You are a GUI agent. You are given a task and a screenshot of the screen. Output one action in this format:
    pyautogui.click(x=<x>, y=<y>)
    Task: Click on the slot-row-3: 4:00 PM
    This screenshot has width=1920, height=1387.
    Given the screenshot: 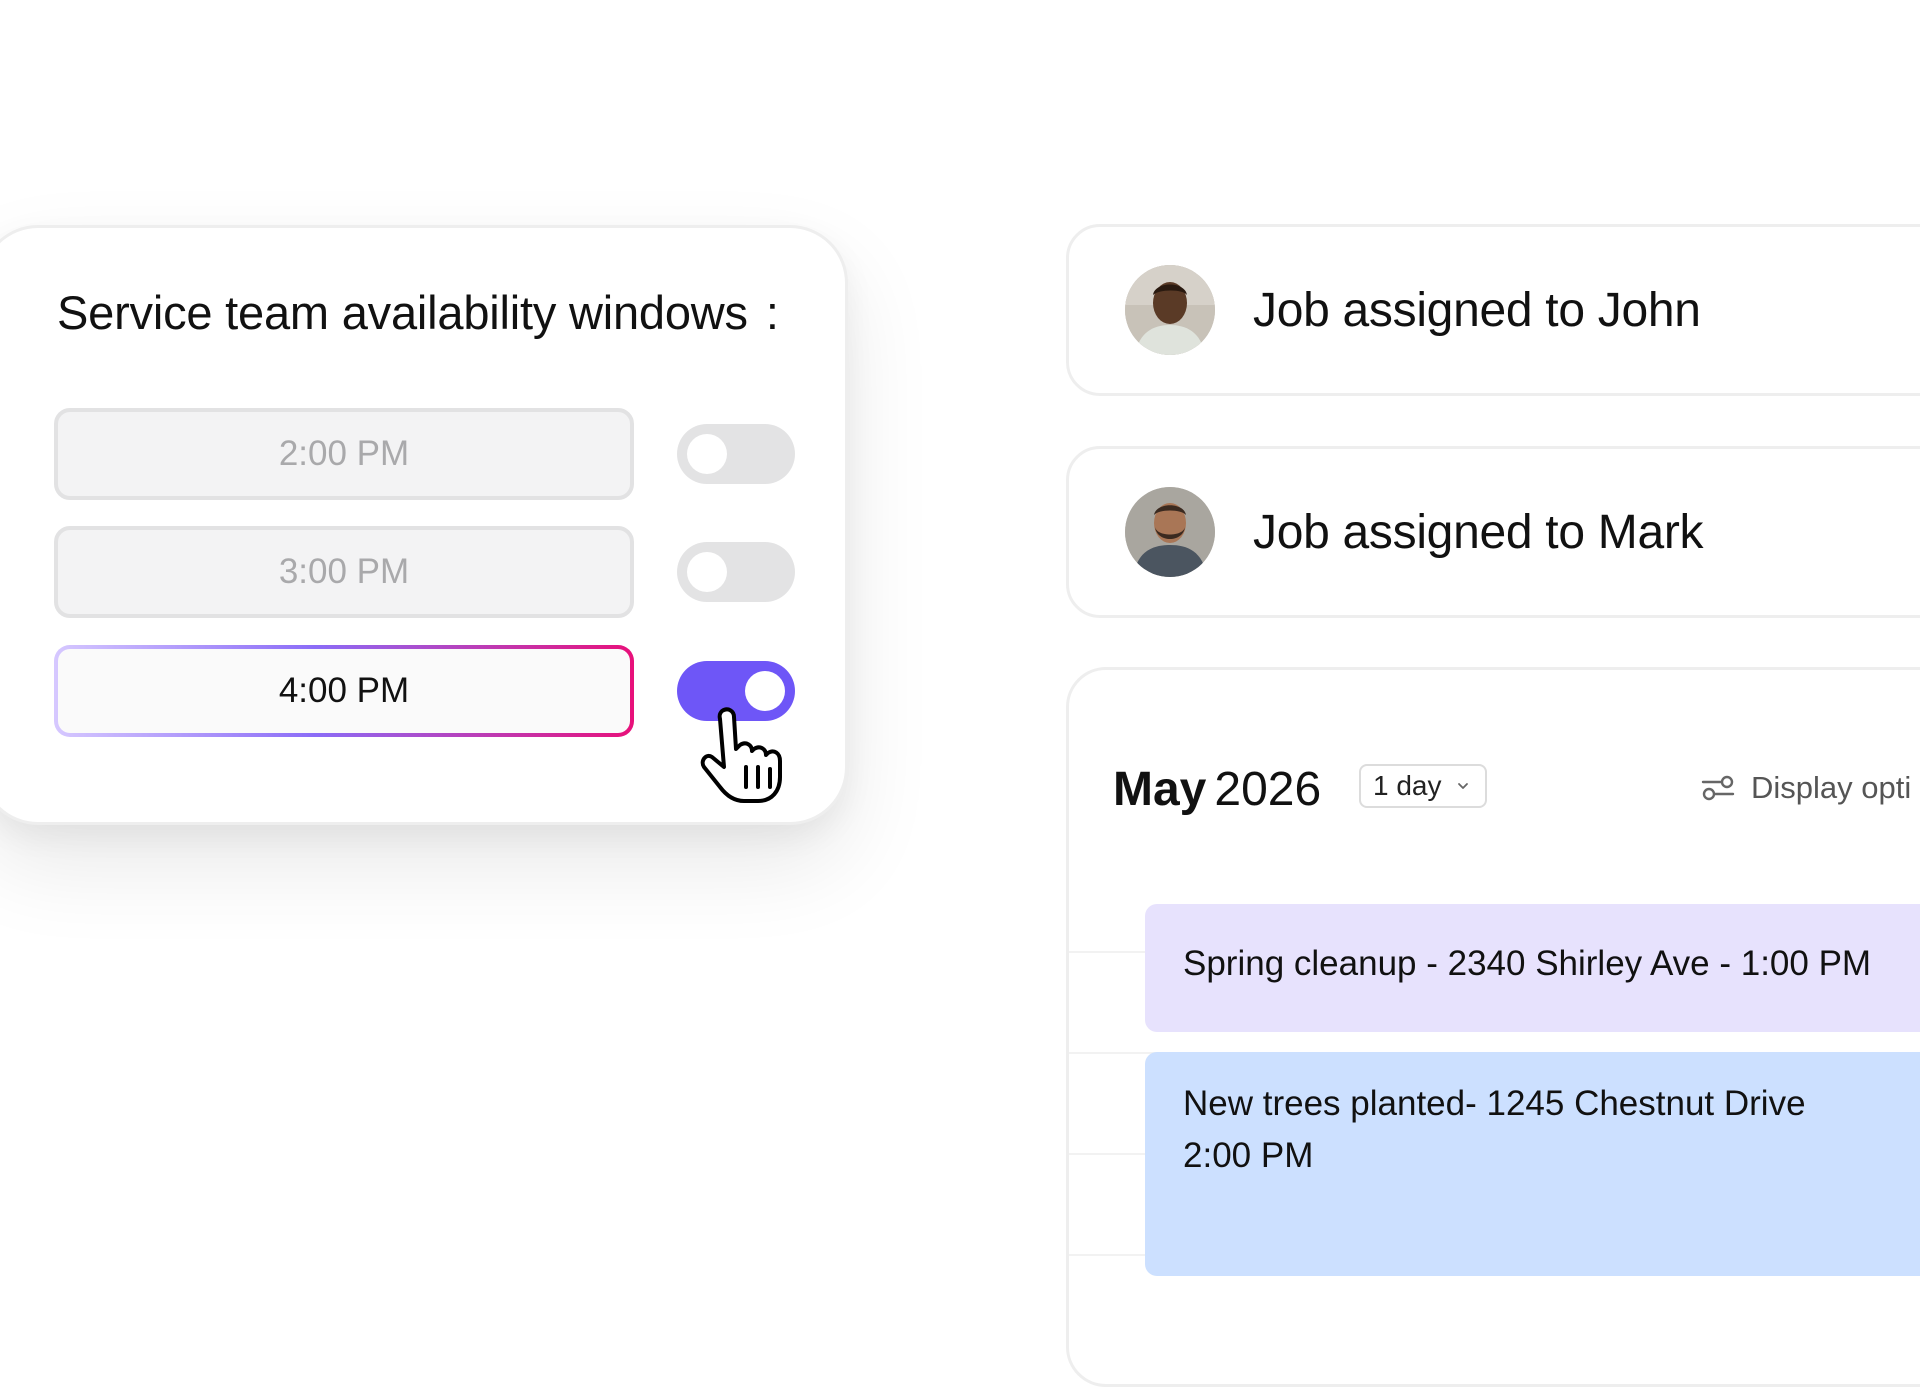 What is the action you would take?
    pyautogui.click(x=424, y=691)
    